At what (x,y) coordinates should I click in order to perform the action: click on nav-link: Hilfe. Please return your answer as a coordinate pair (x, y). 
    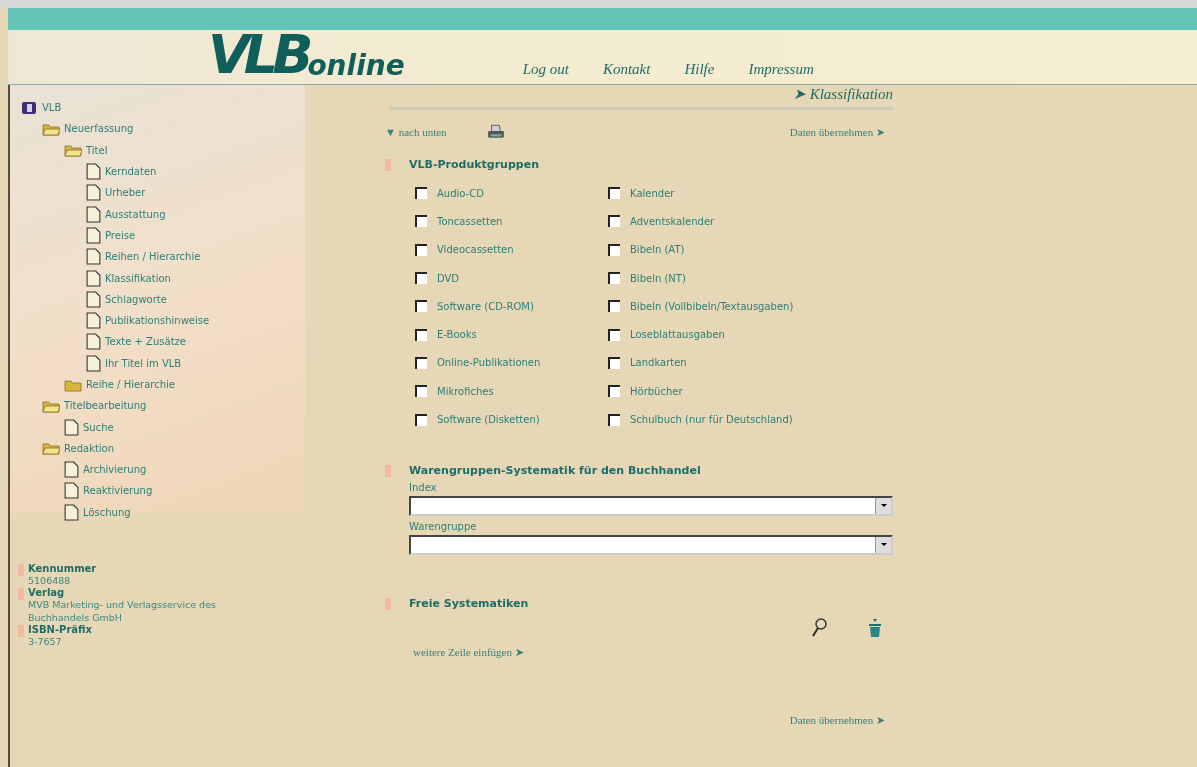
    Looking at the image, I should click on (699, 69).